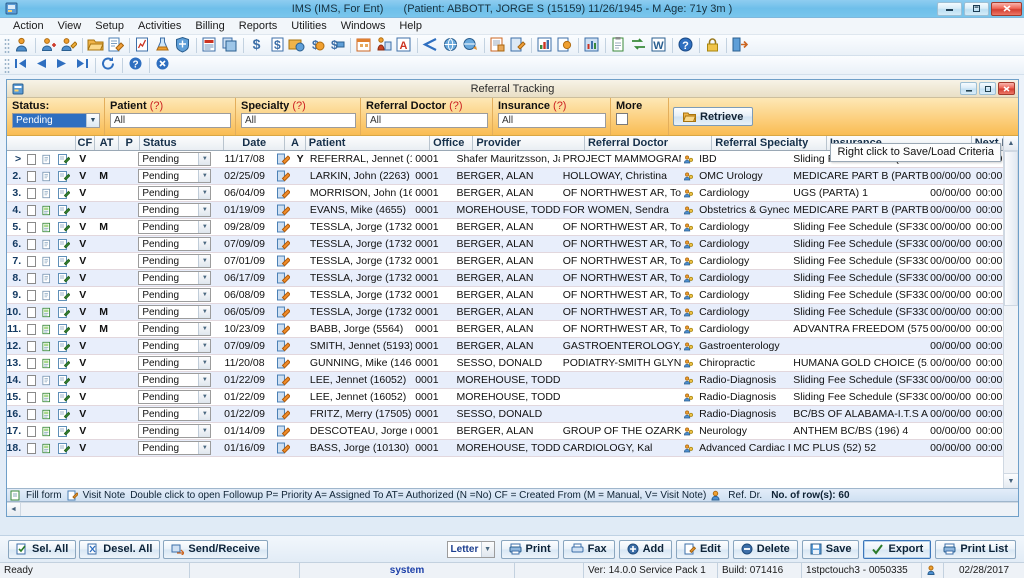  What do you see at coordinates (976, 8) in the screenshot?
I see `restore-button` at bounding box center [976, 8].